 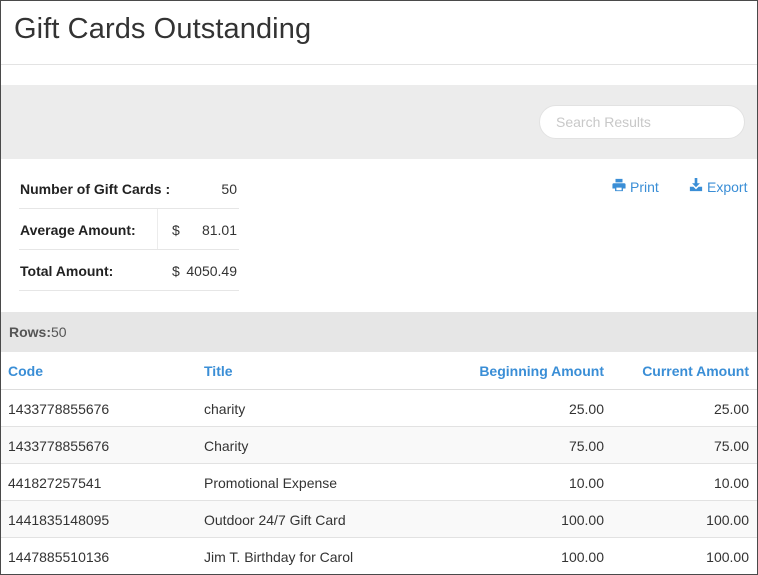 I want to click on export-label: Export, so click(x=727, y=186).